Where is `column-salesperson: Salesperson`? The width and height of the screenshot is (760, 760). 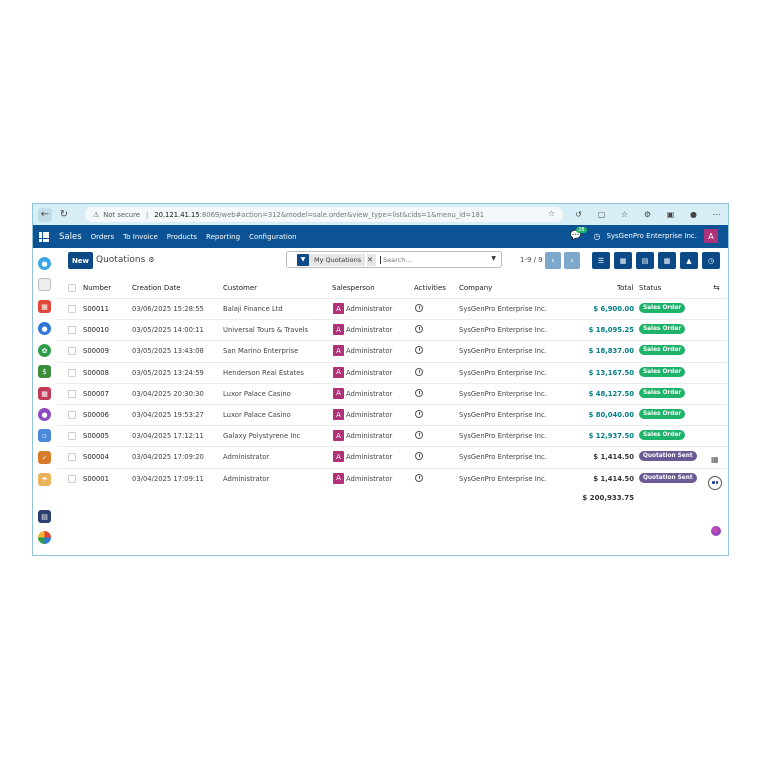 column-salesperson: Salesperson is located at coordinates (353, 288).